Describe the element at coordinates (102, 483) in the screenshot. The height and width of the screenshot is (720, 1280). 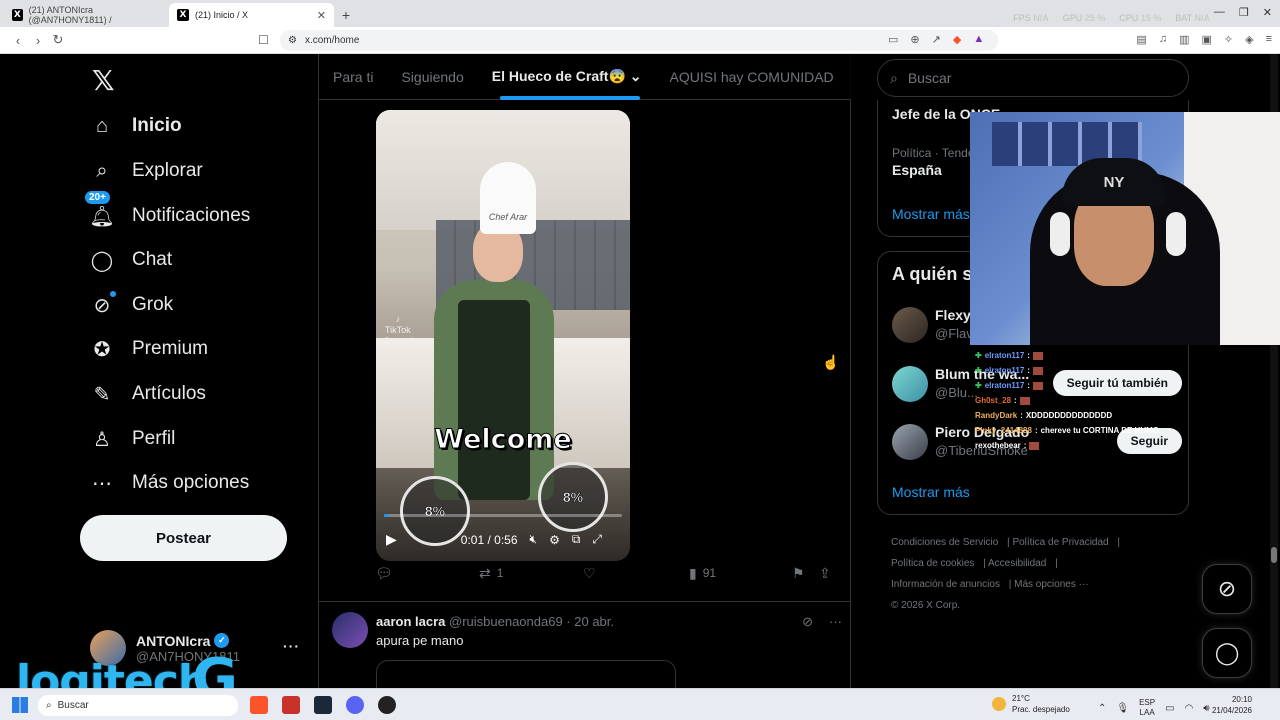
I see `more-icon: ⋯` at that location.